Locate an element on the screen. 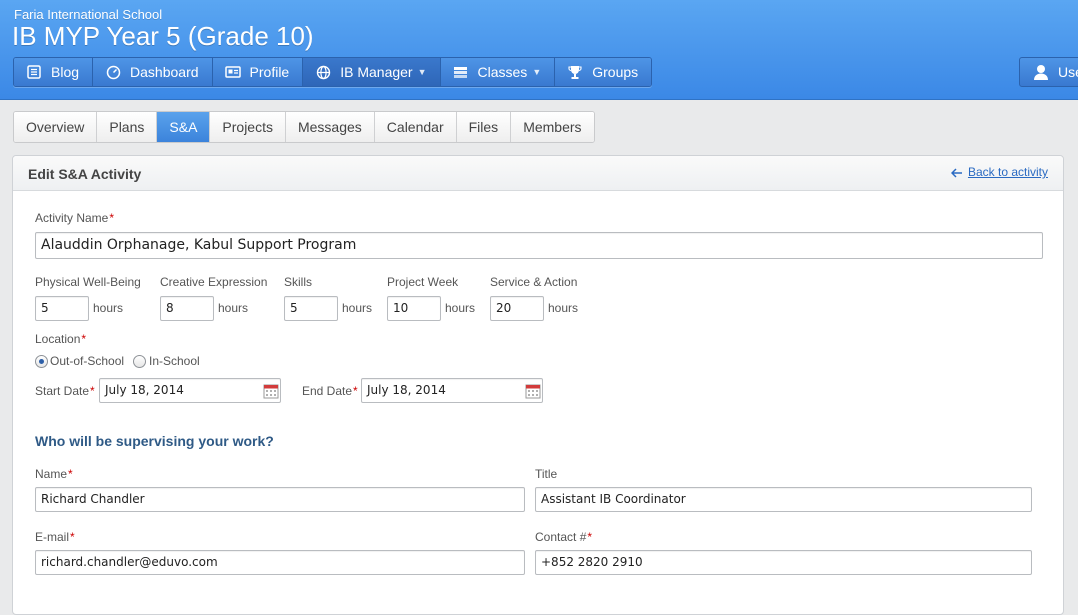  nav-label: Blog is located at coordinates (65, 72).